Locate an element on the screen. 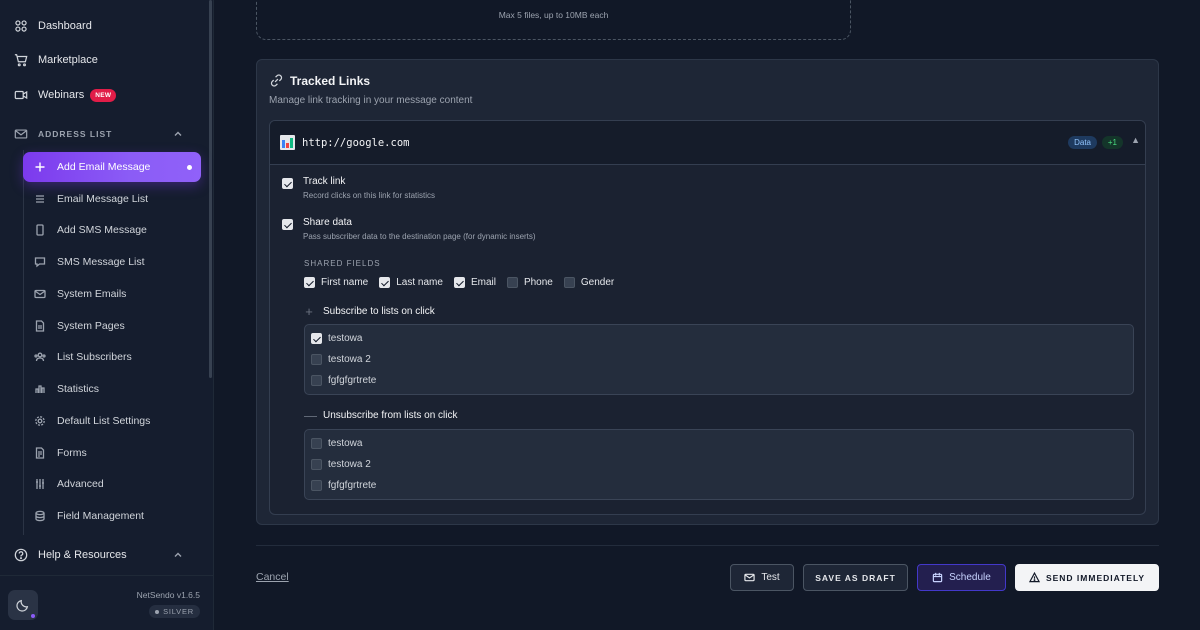 The image size is (1200, 630). sidebar-item-label: Statistics is located at coordinates (78, 389).